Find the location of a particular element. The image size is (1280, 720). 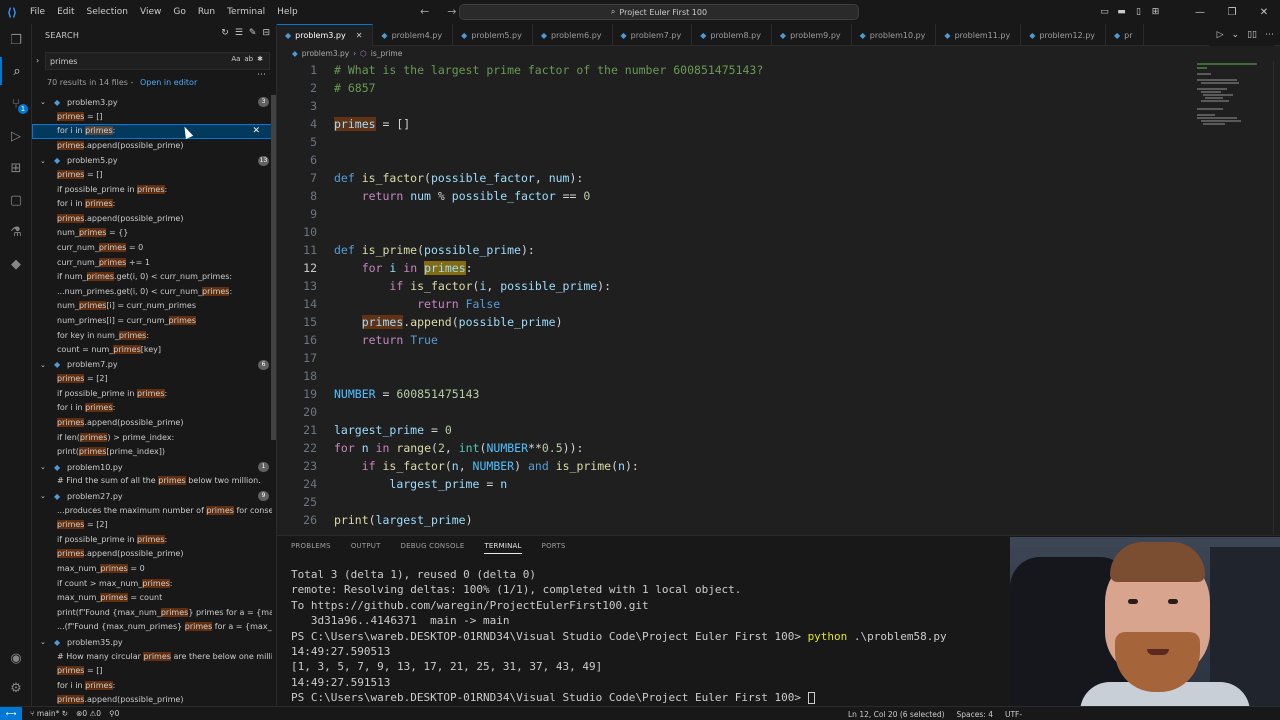

minimize-icon: — is located at coordinates (1200, 12).